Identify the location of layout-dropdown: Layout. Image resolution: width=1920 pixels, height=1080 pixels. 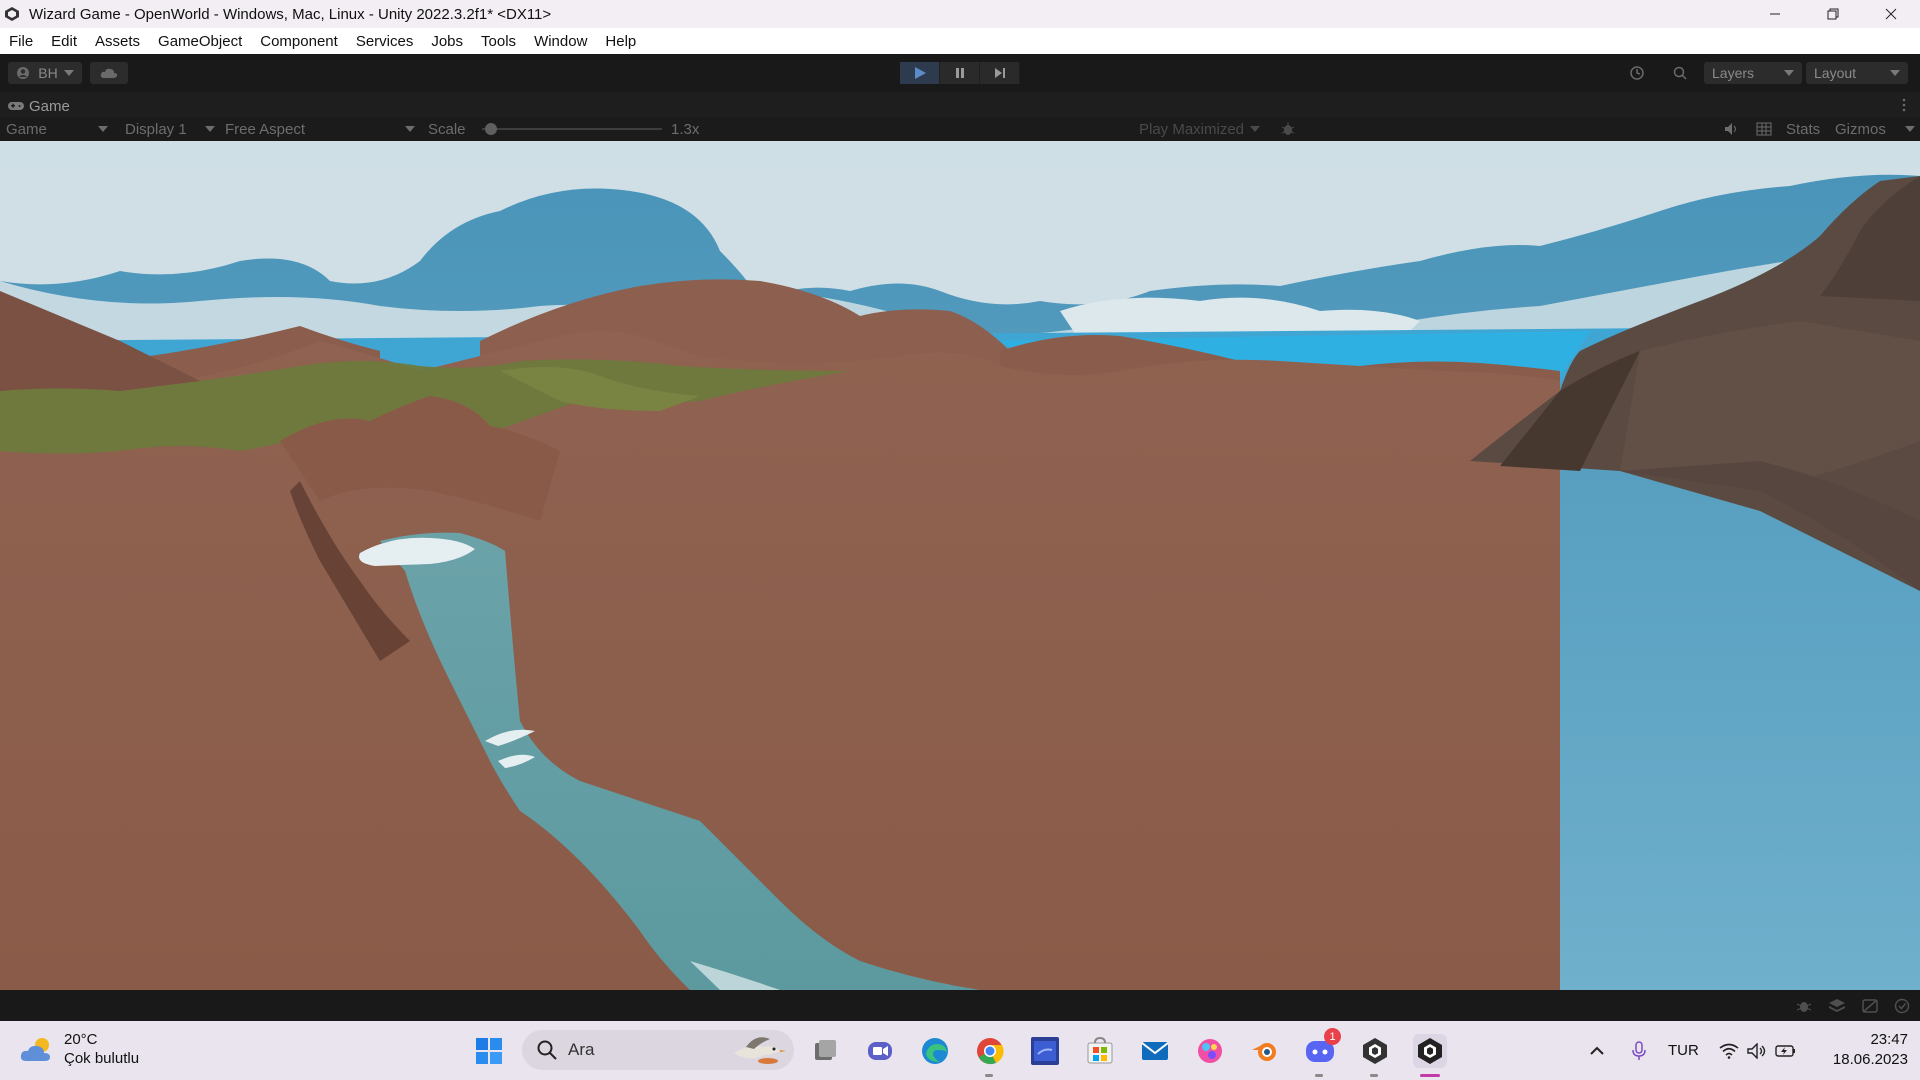
(1857, 73).